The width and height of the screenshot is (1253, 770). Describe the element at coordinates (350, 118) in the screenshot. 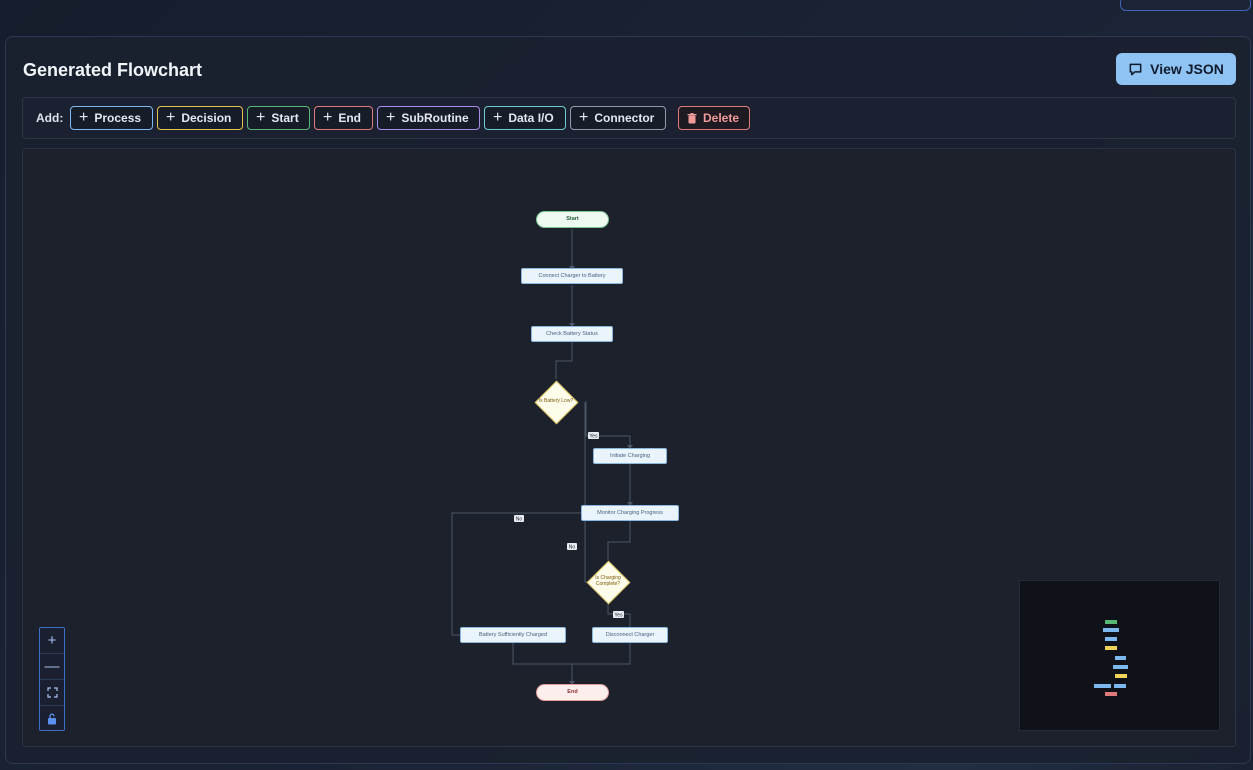

I see `add-end-label: End` at that location.